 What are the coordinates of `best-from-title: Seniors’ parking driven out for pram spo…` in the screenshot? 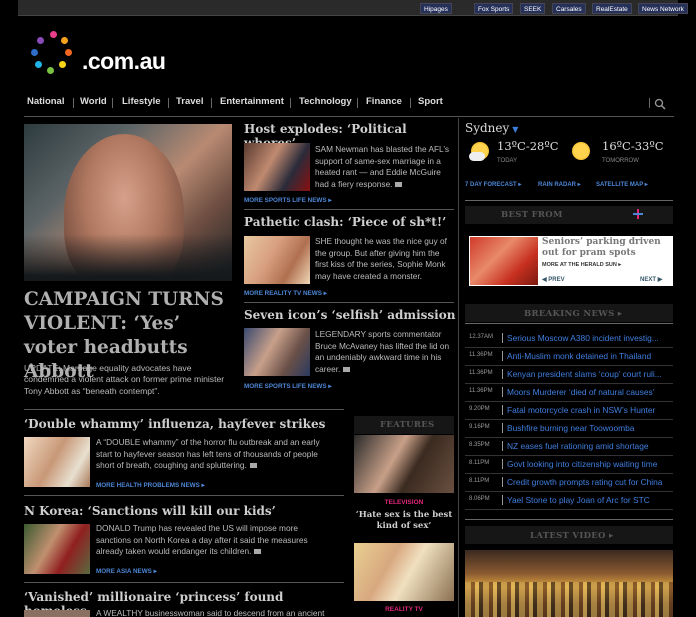 It's located at (607, 248).